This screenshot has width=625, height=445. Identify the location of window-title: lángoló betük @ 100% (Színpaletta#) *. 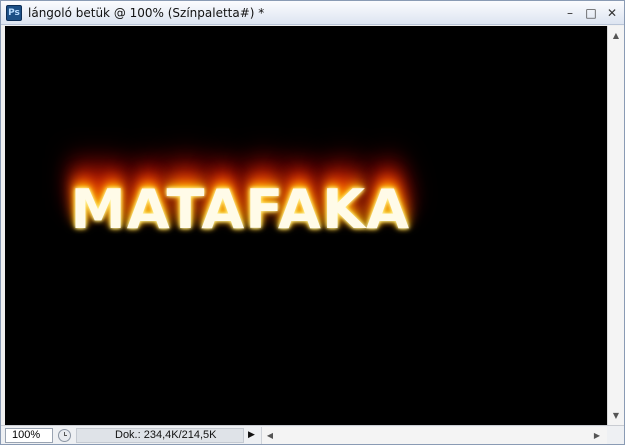
(146, 13).